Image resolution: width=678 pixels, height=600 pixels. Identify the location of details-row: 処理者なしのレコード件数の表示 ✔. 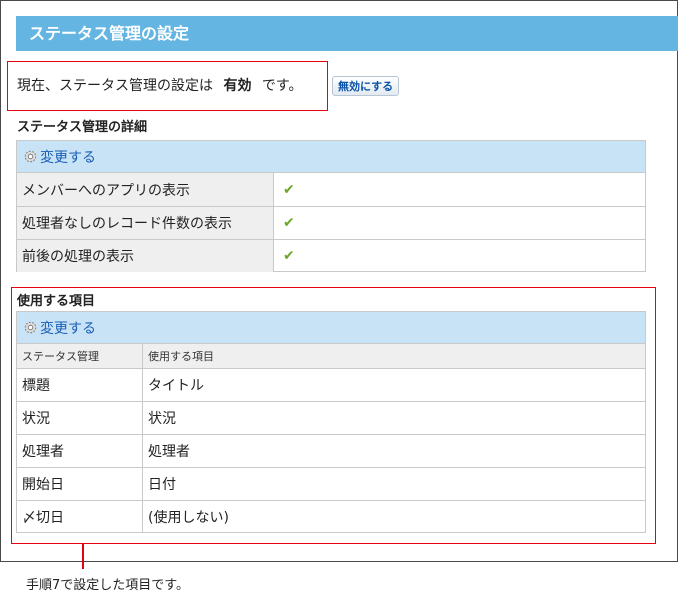
(331, 222).